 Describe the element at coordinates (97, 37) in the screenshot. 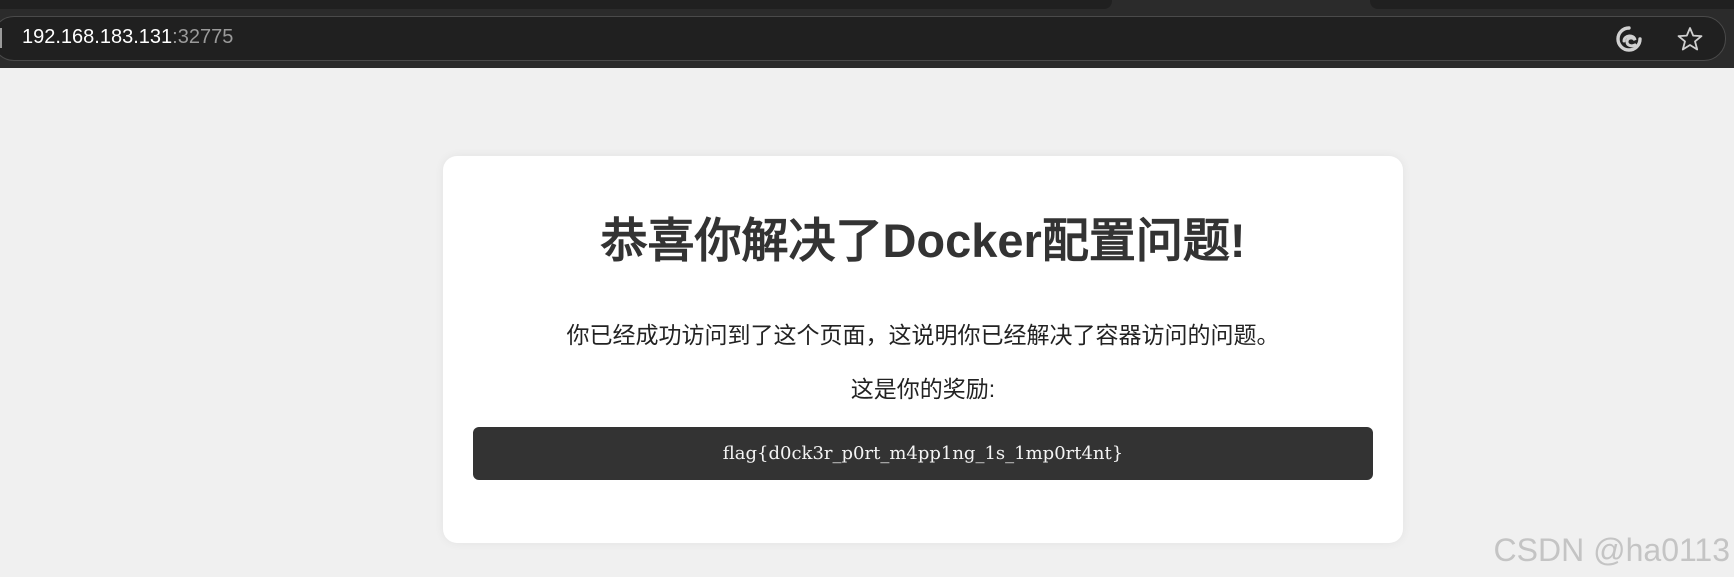

I see `url-host: 192.168.183.131` at that location.